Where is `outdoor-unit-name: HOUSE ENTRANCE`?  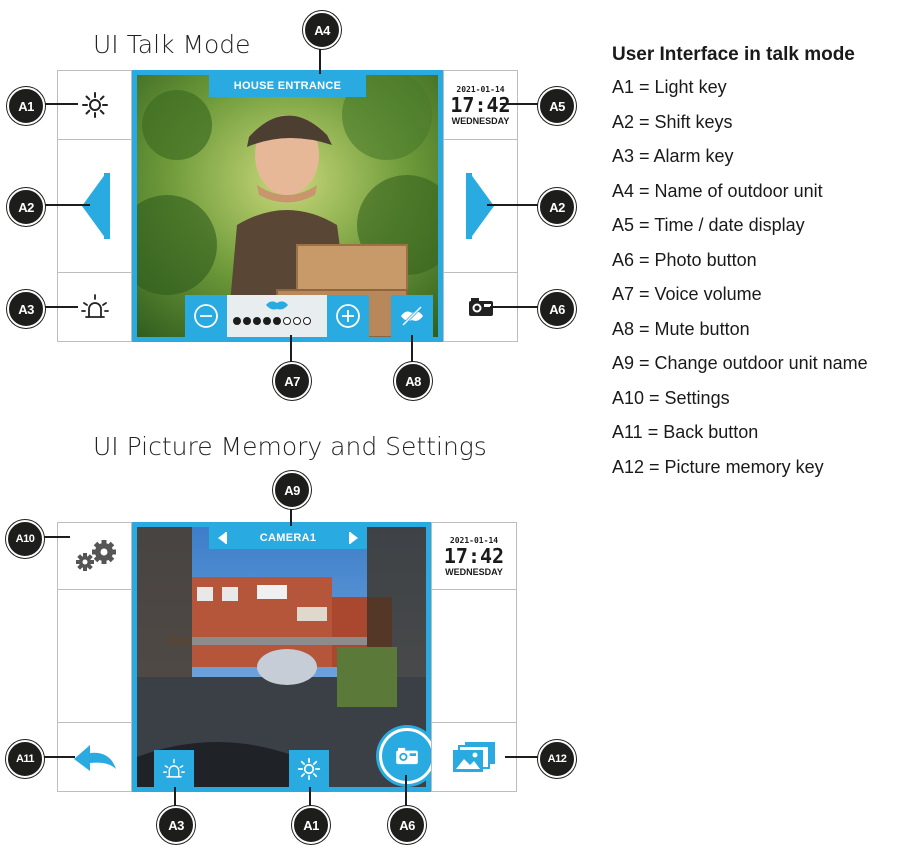
outdoor-unit-name: HOUSE ENTRANCE is located at coordinates (287, 86).